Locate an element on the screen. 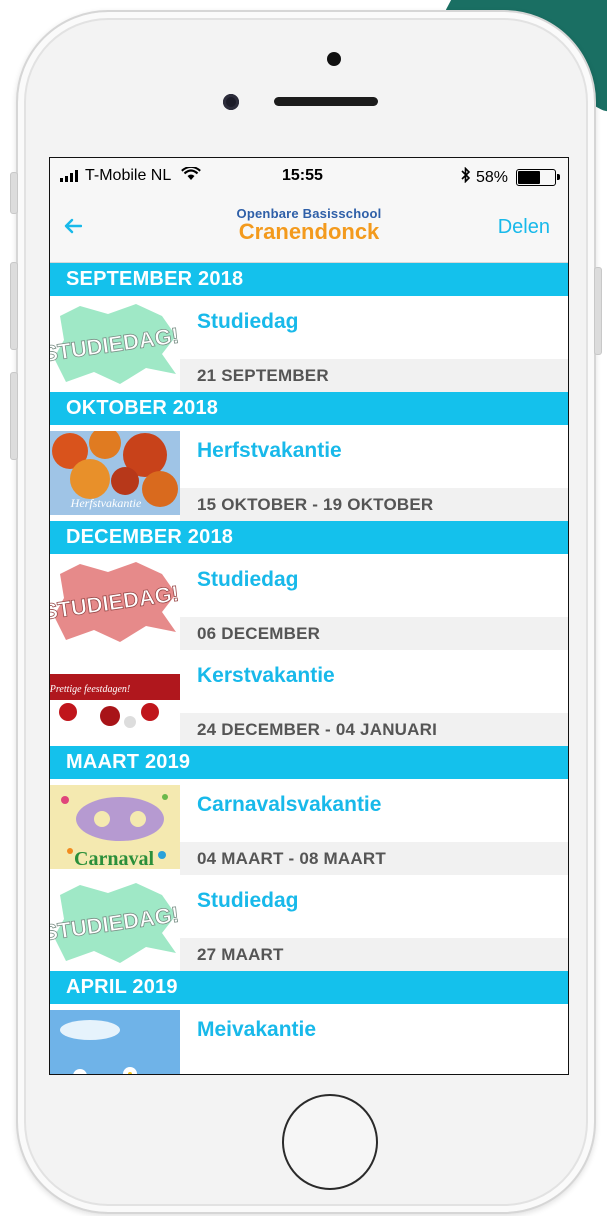 The image size is (607, 1216). event-row: STUDIEDAG! Studiedag 21 SEPTEMBER is located at coordinates (309, 344).